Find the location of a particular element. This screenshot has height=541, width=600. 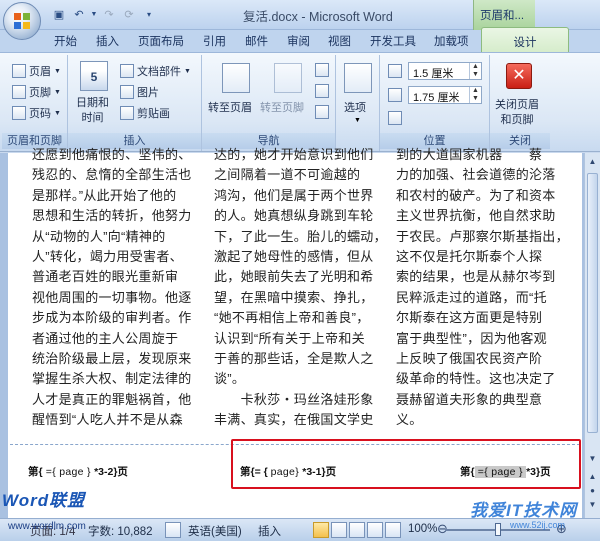

text-line: “她不再相信上帝和善良”， is located at coordinates (292, 318).